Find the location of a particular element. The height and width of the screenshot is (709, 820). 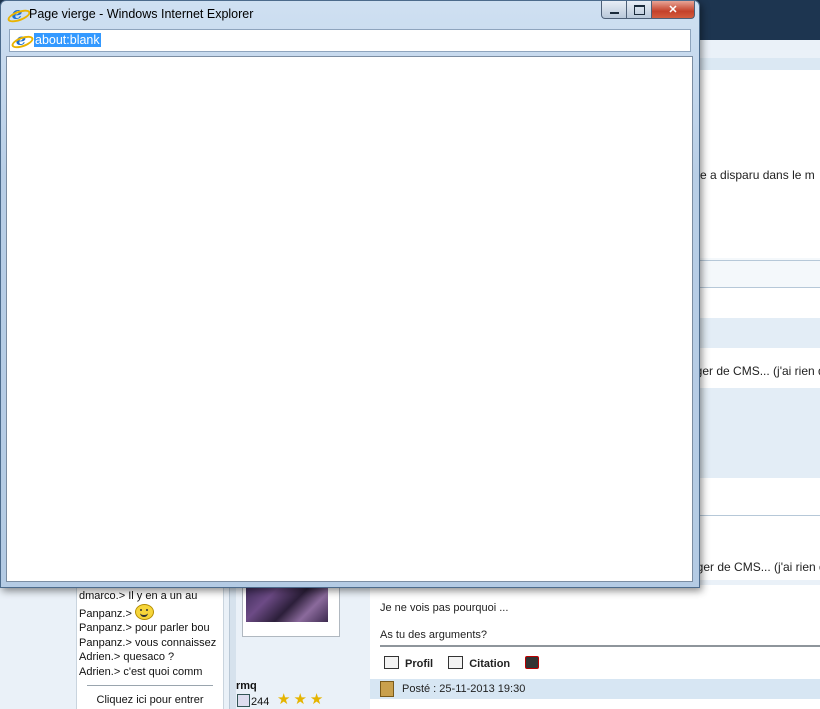

profile-icon is located at coordinates (391, 662).